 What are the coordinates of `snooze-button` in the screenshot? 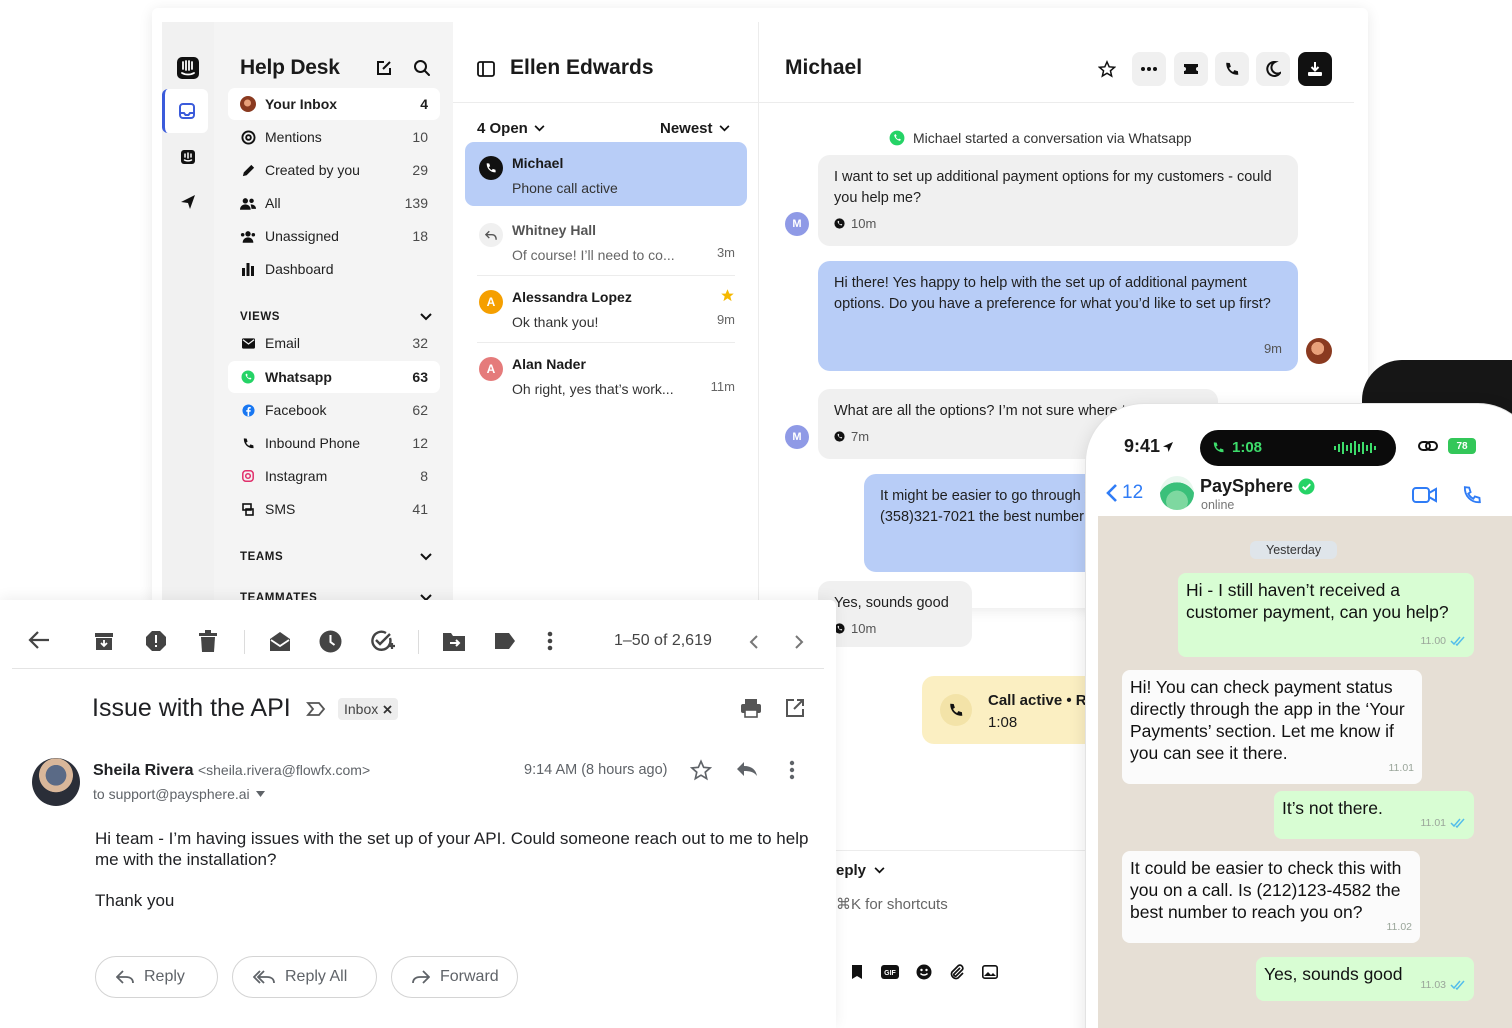 It's located at (1273, 69).